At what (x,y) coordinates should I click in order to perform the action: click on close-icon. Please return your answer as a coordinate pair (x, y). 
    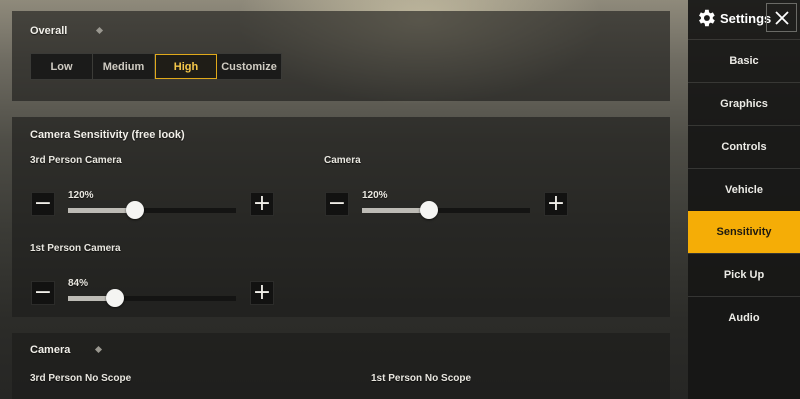
    Looking at the image, I should click on (781, 17).